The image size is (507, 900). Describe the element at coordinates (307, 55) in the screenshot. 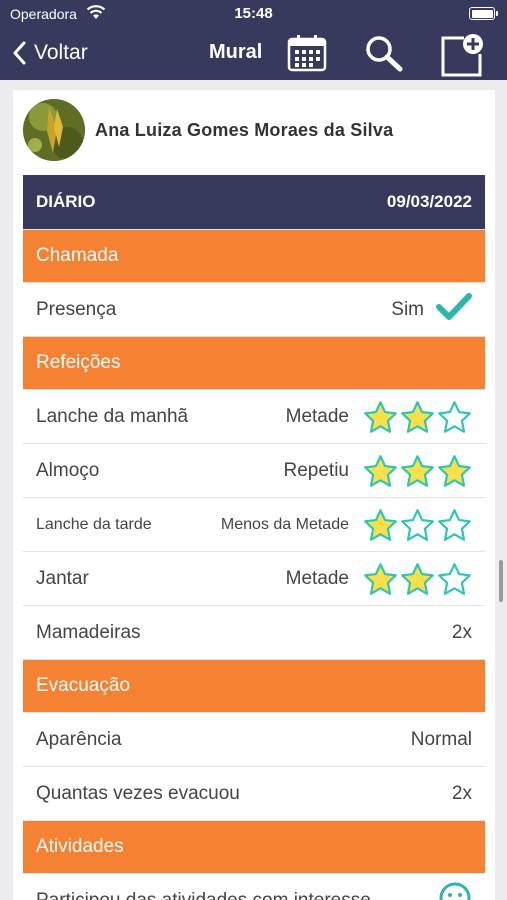

I see `calendar-icon` at that location.